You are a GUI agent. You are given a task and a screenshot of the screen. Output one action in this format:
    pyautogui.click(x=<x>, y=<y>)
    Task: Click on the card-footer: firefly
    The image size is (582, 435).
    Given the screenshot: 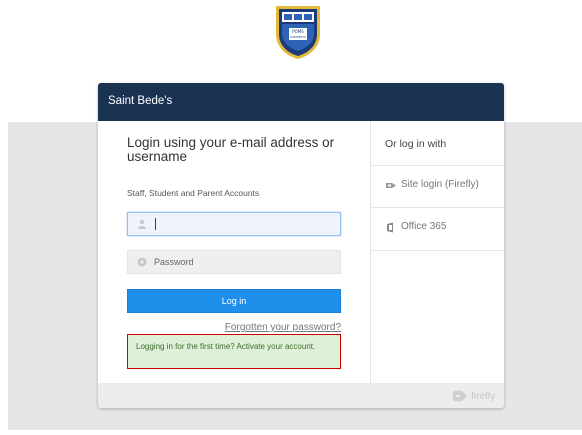 What is the action you would take?
    pyautogui.click(x=301, y=395)
    